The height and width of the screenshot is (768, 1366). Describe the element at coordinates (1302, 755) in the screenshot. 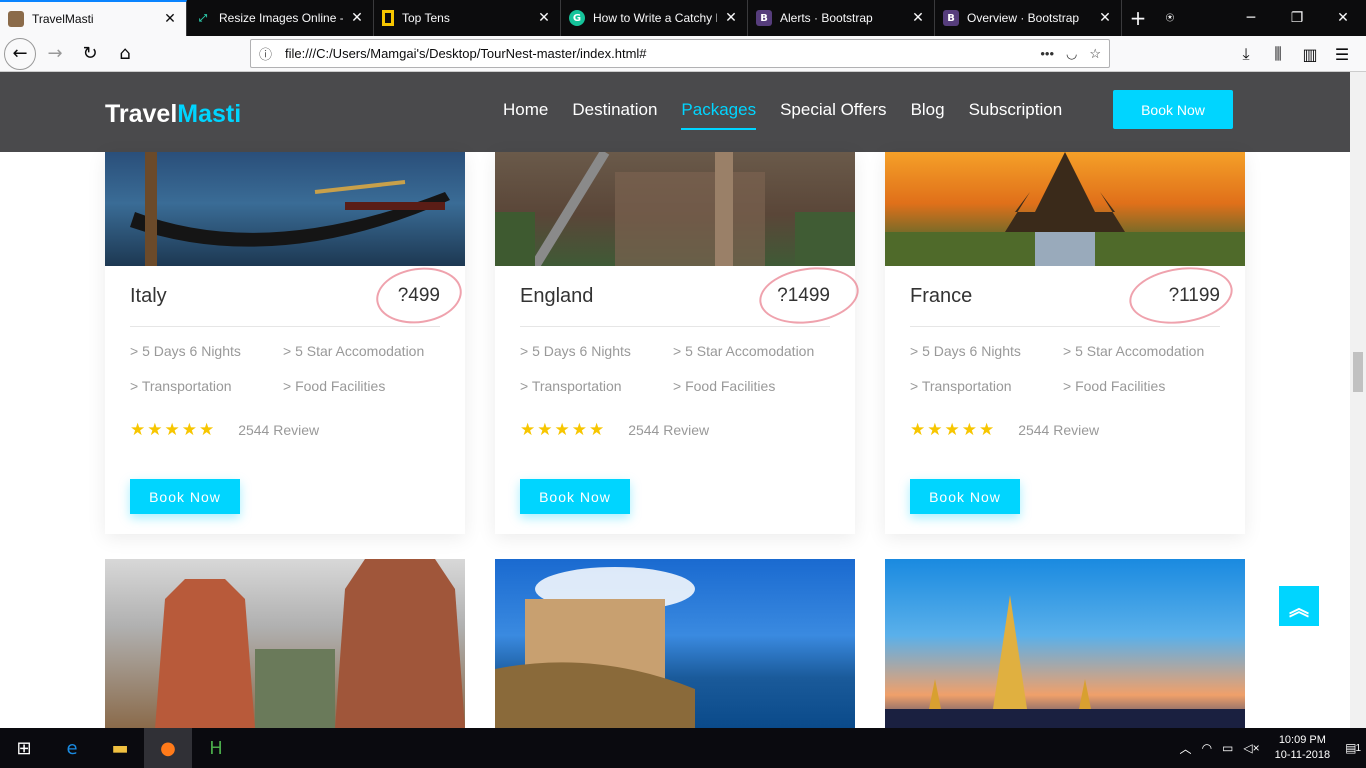

I see `clock-date: 10-11-2018` at that location.